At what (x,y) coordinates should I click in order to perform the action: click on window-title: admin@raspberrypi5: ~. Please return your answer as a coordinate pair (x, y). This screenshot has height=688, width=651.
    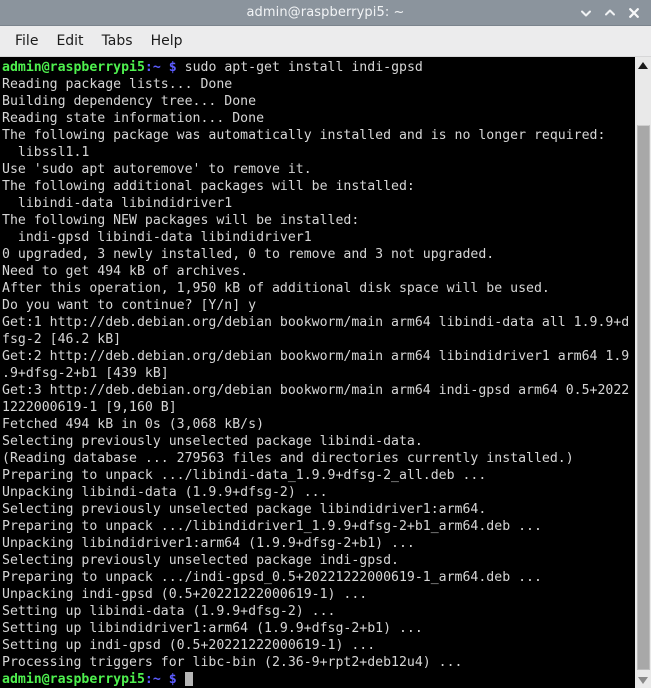
    Looking at the image, I should click on (325, 12).